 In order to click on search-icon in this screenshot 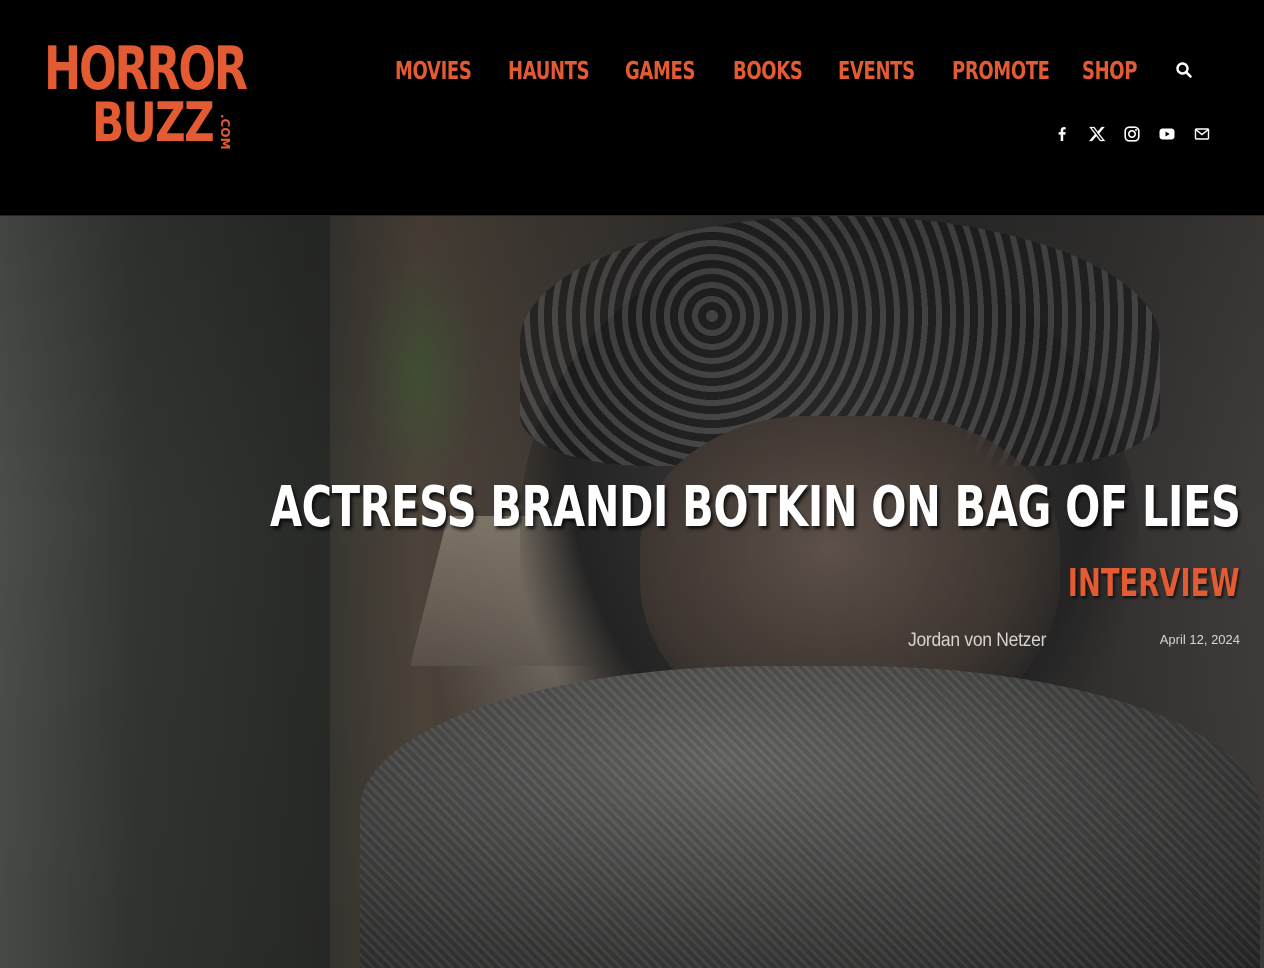, I will do `click(1184, 70)`.